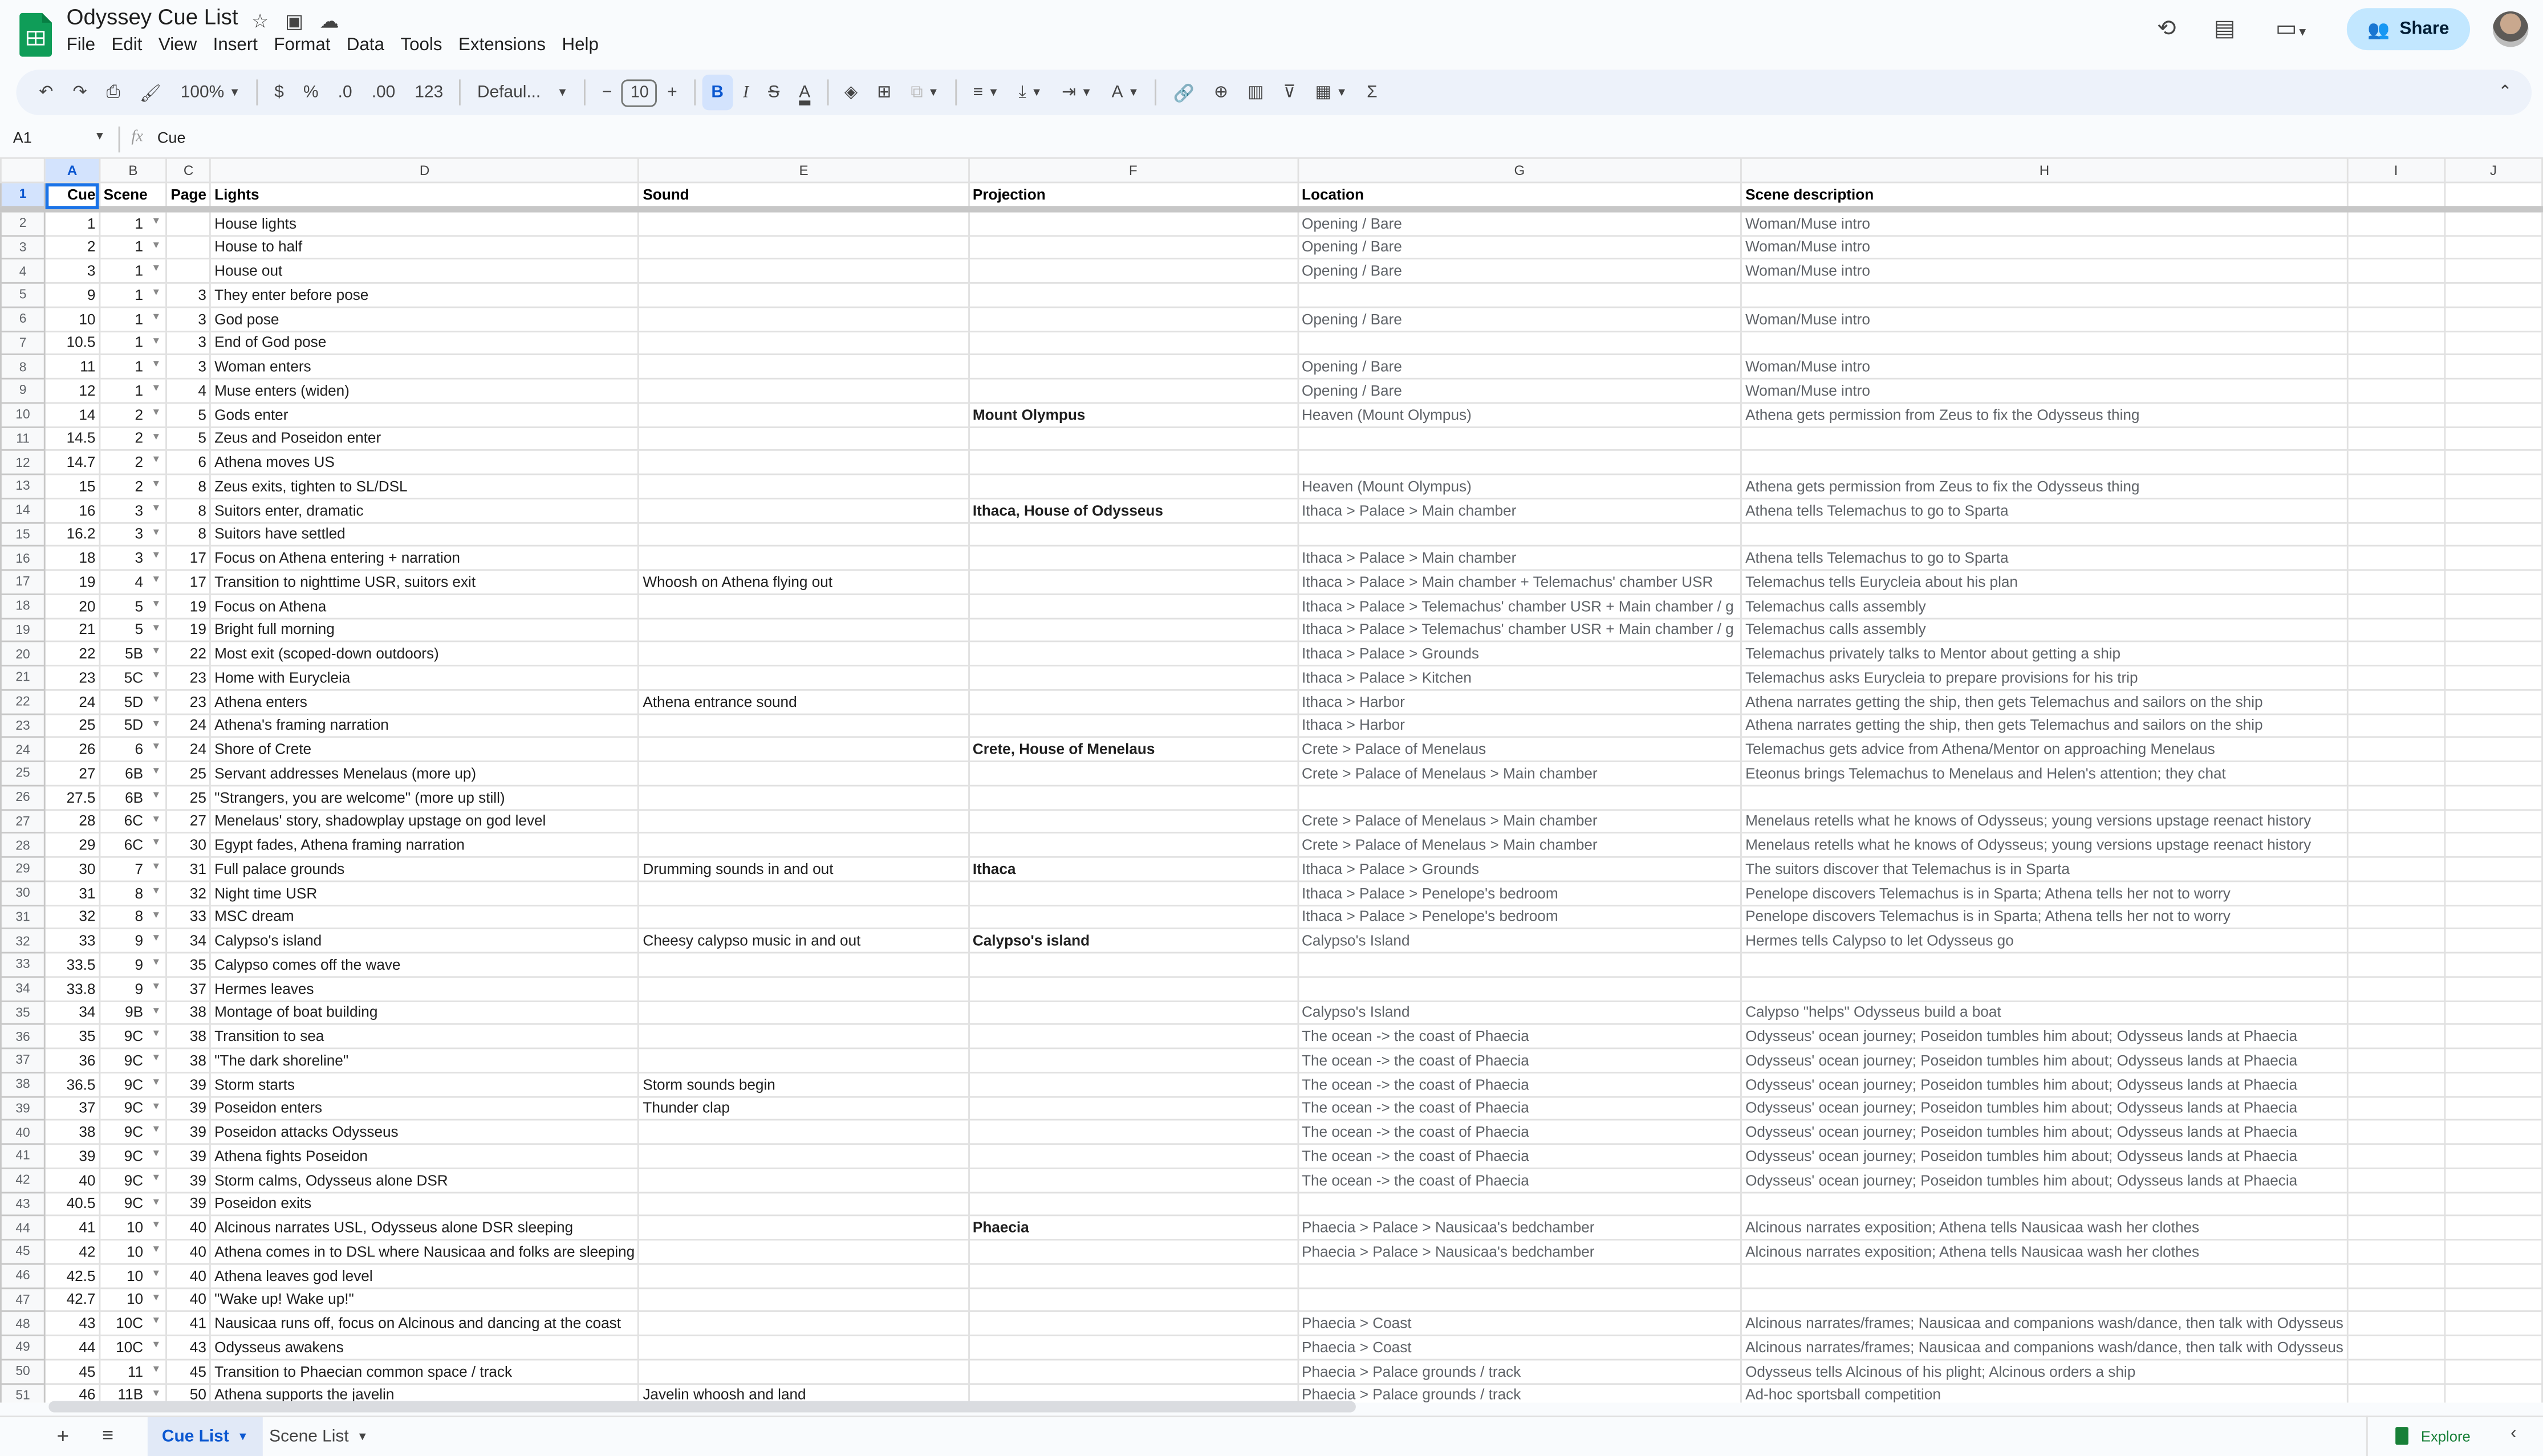 This screenshot has width=2543, height=1456. I want to click on font-select: Defaul... ▼, so click(523, 93).